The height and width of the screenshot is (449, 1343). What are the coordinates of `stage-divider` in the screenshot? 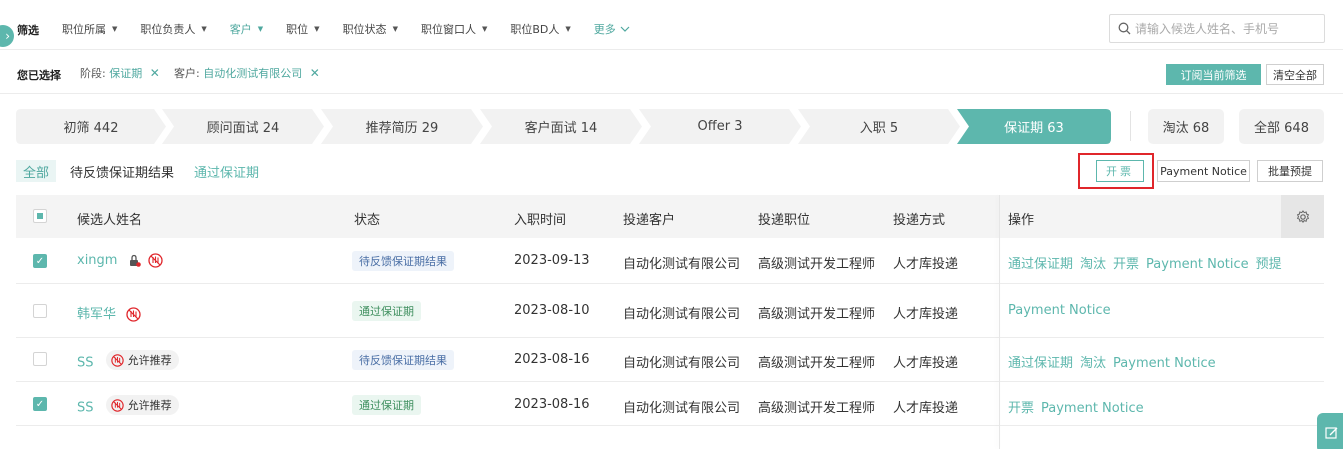 It's located at (1130, 126).